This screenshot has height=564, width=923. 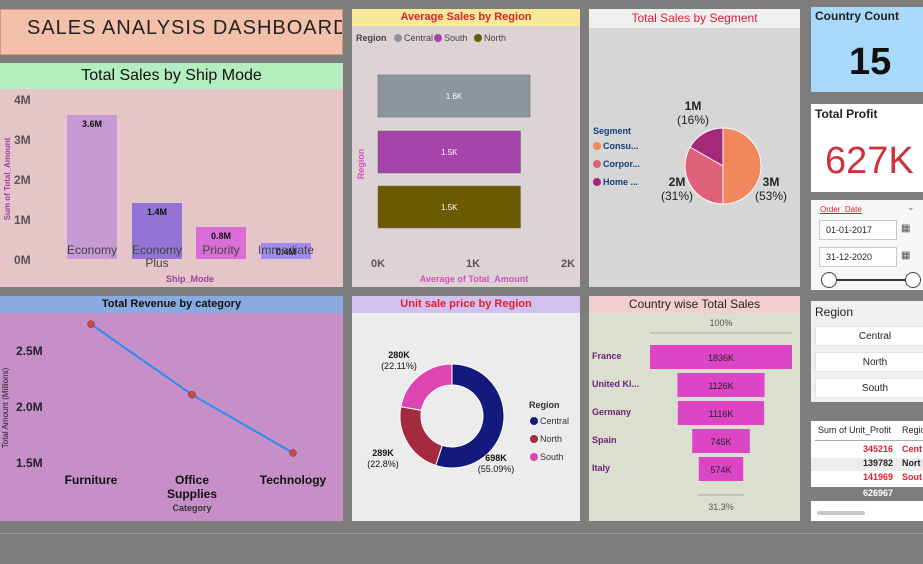 What do you see at coordinates (22, 140) in the screenshot?
I see `y-tick-label: 3M` at bounding box center [22, 140].